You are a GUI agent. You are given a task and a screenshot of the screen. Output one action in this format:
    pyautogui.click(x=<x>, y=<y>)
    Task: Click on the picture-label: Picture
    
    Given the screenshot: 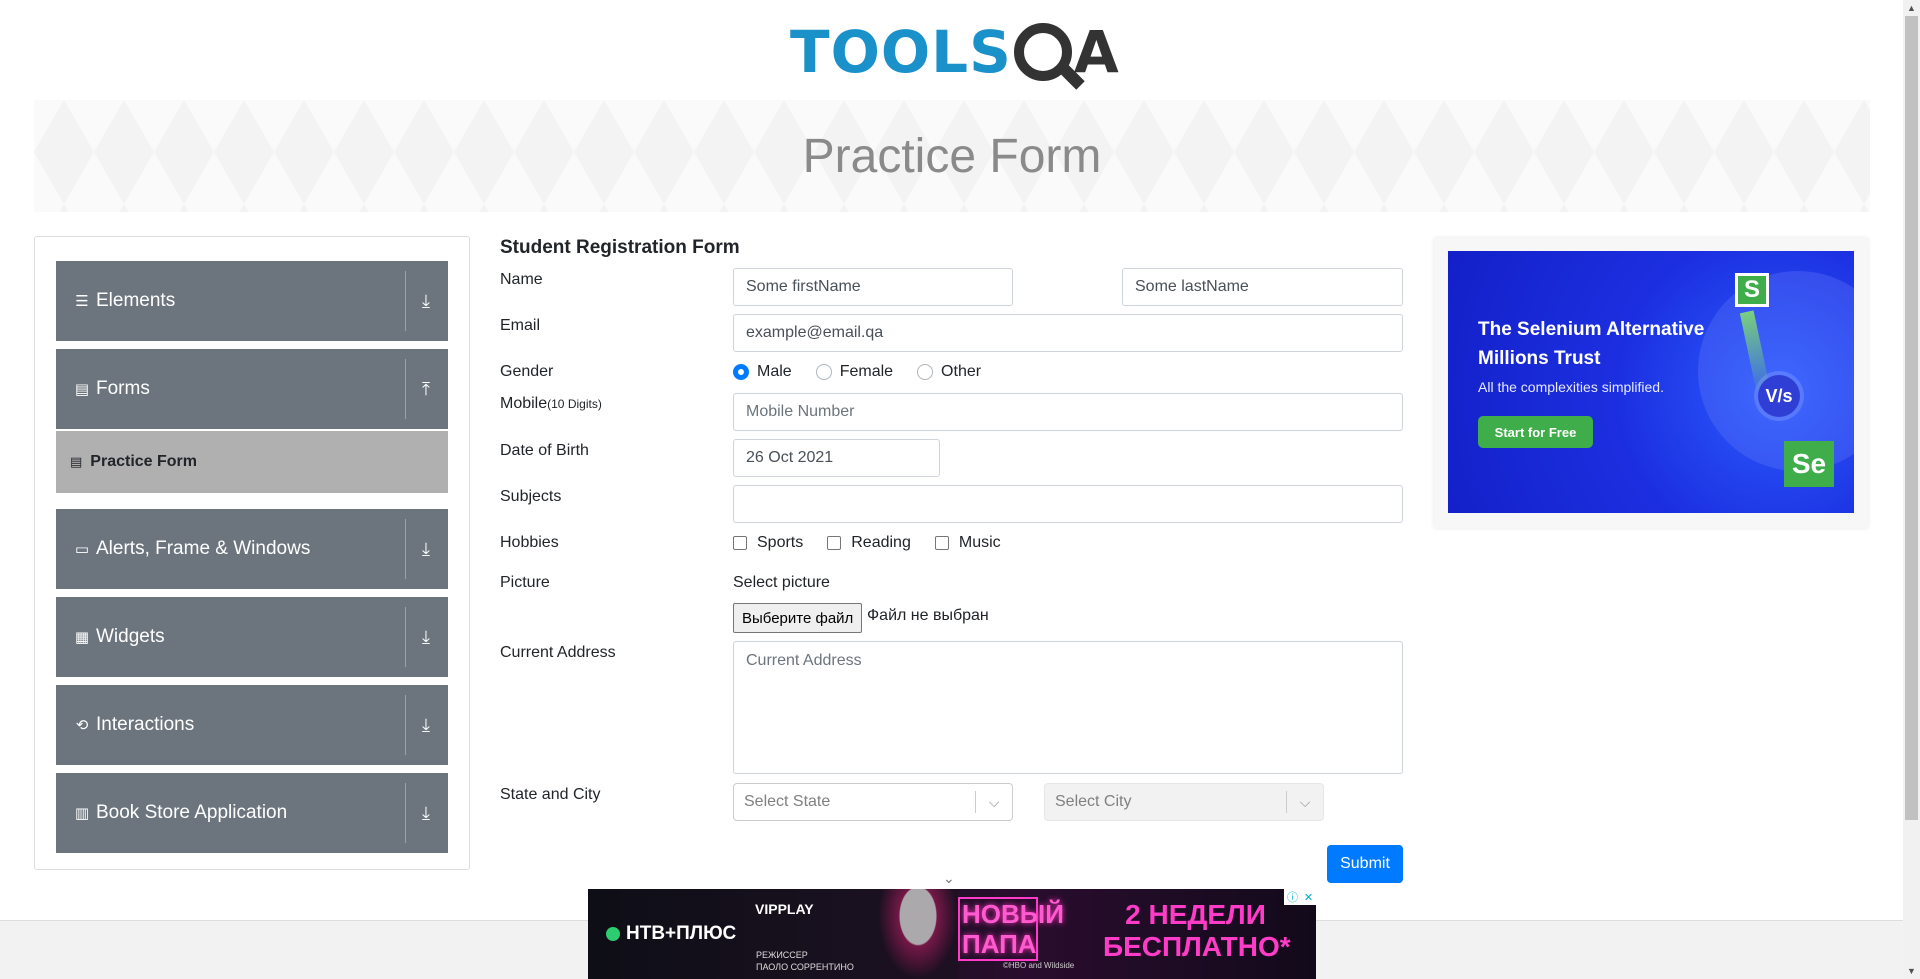 What is the action you would take?
    pyautogui.click(x=525, y=582)
    